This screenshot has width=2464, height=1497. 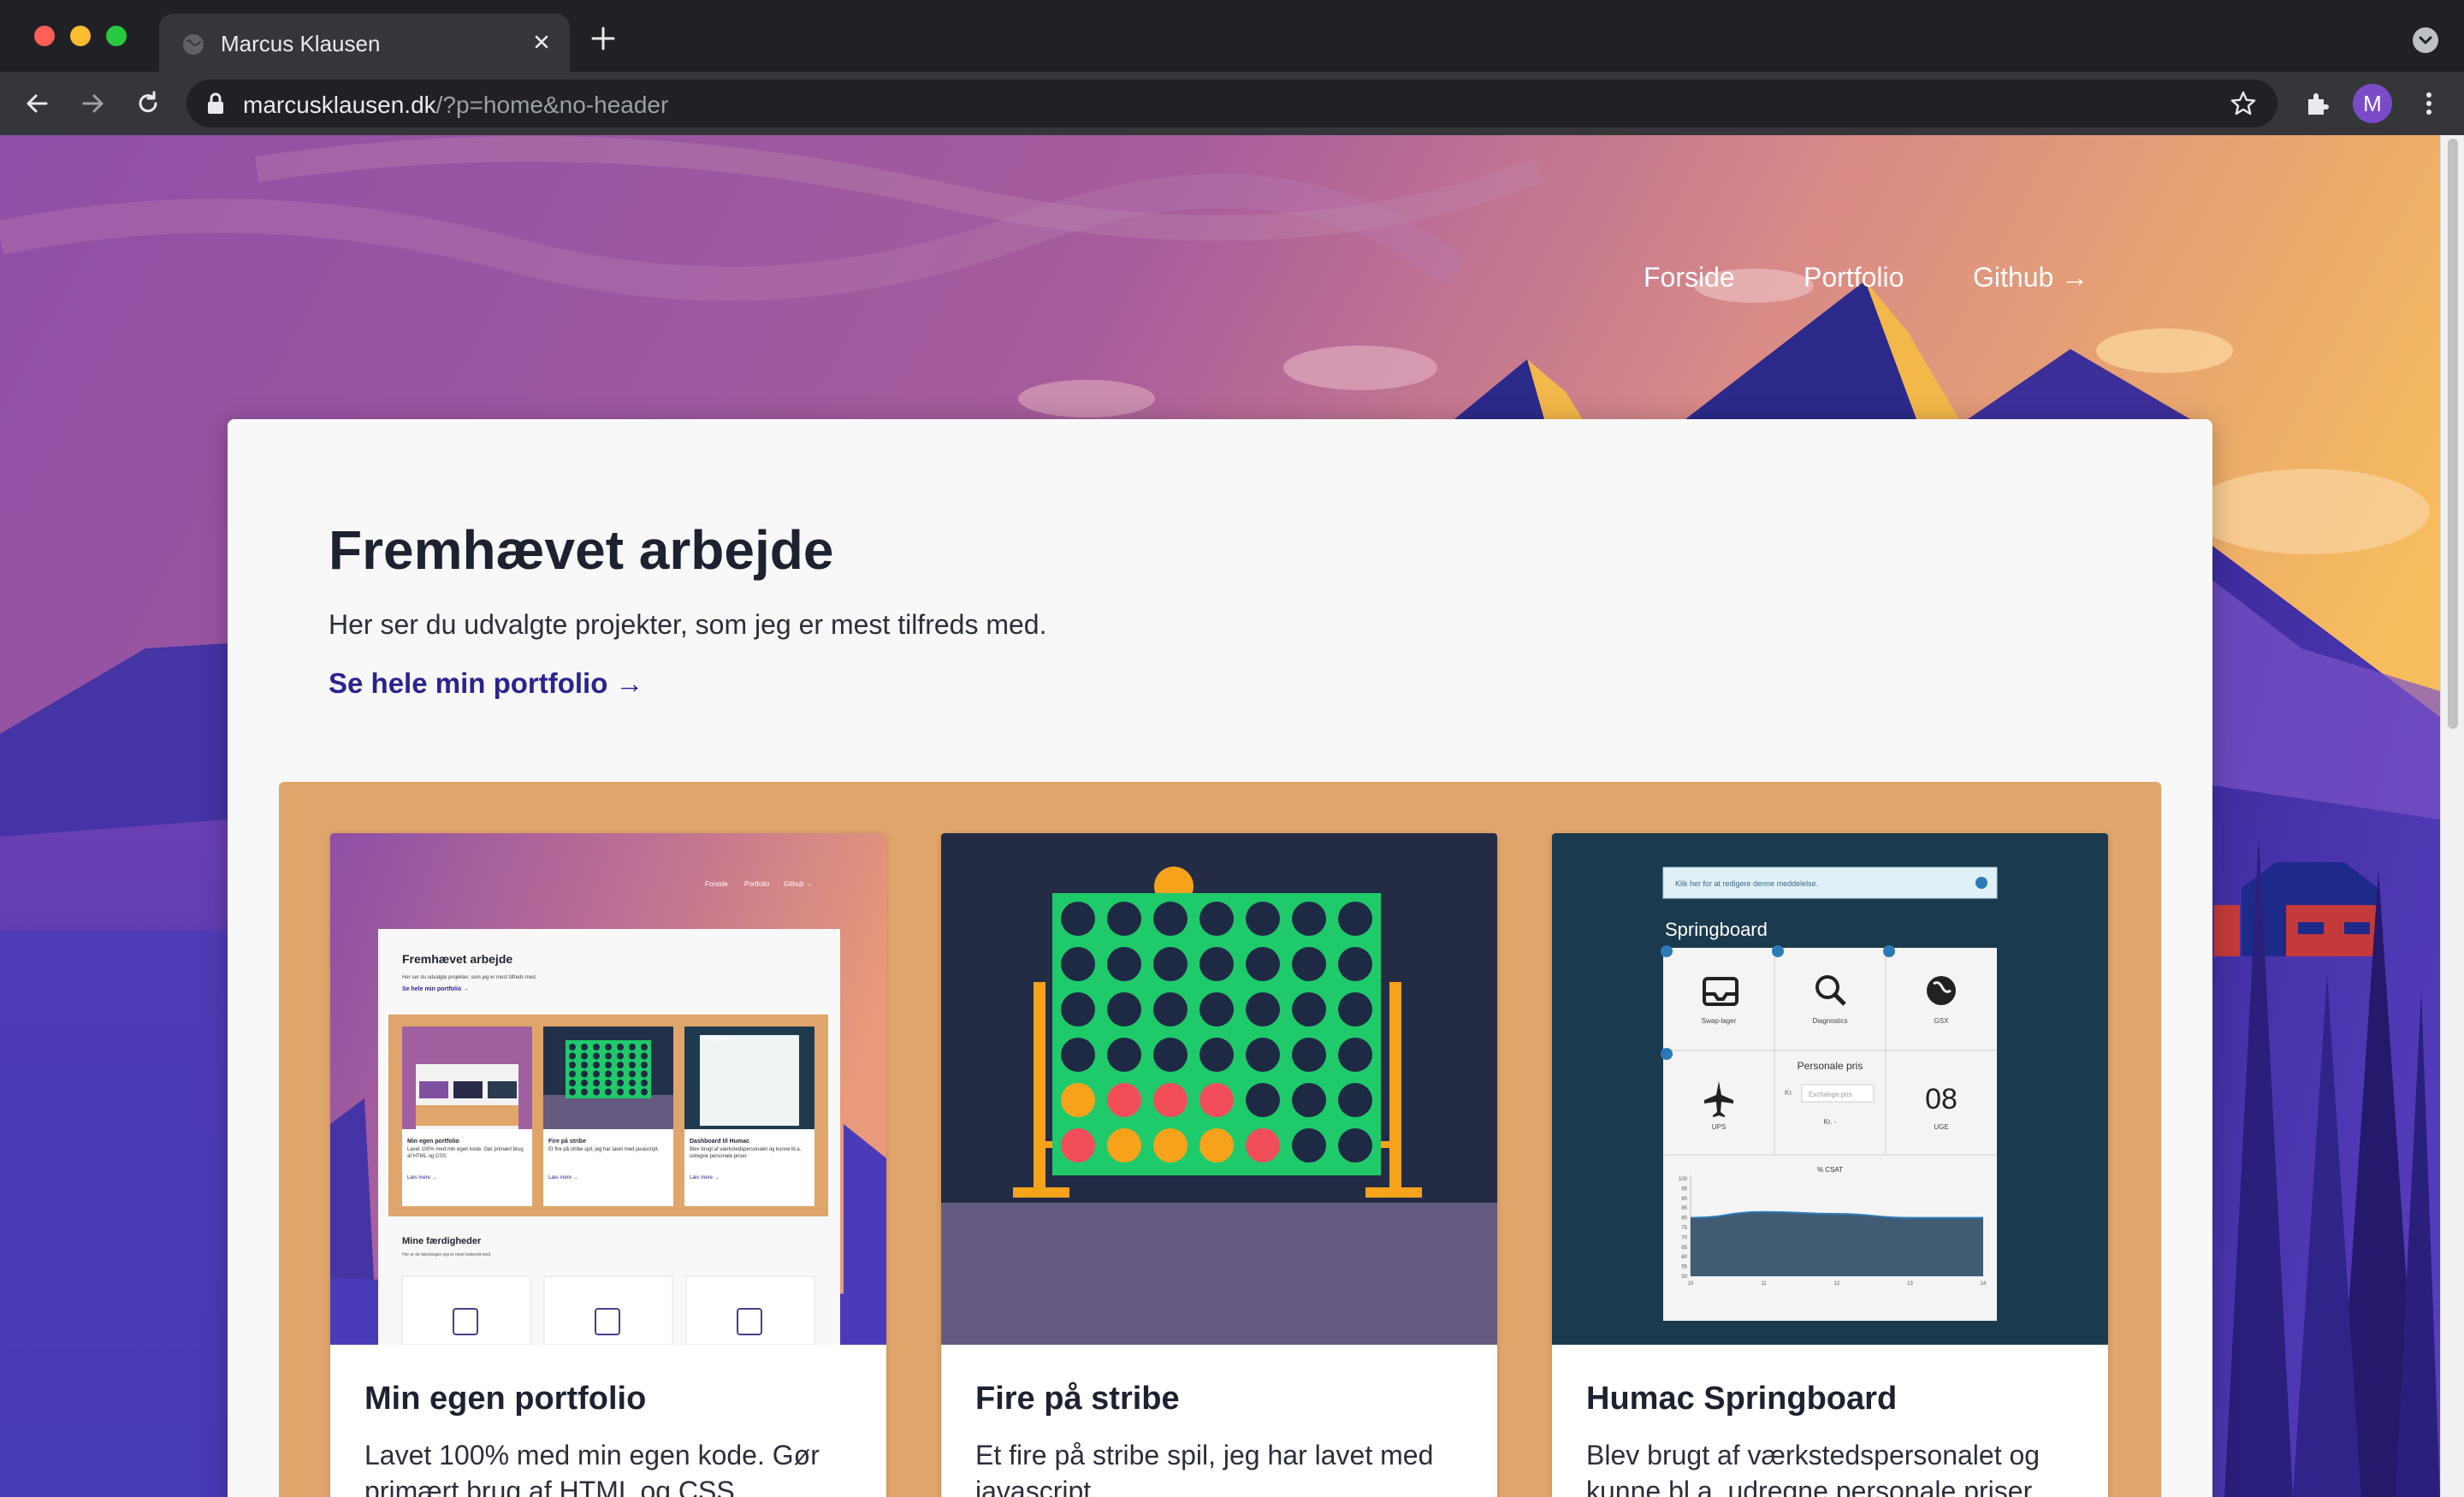 I want to click on more-menu-icon, so click(x=2429, y=103).